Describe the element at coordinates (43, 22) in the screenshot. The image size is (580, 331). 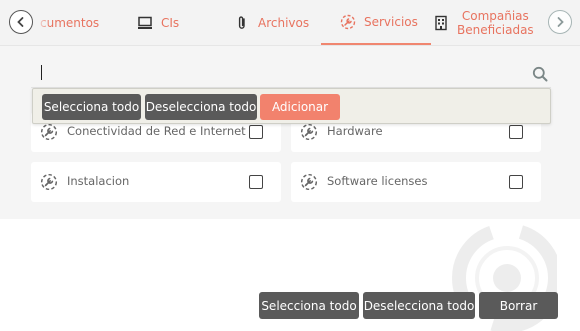
I see `tab-fade-left` at that location.